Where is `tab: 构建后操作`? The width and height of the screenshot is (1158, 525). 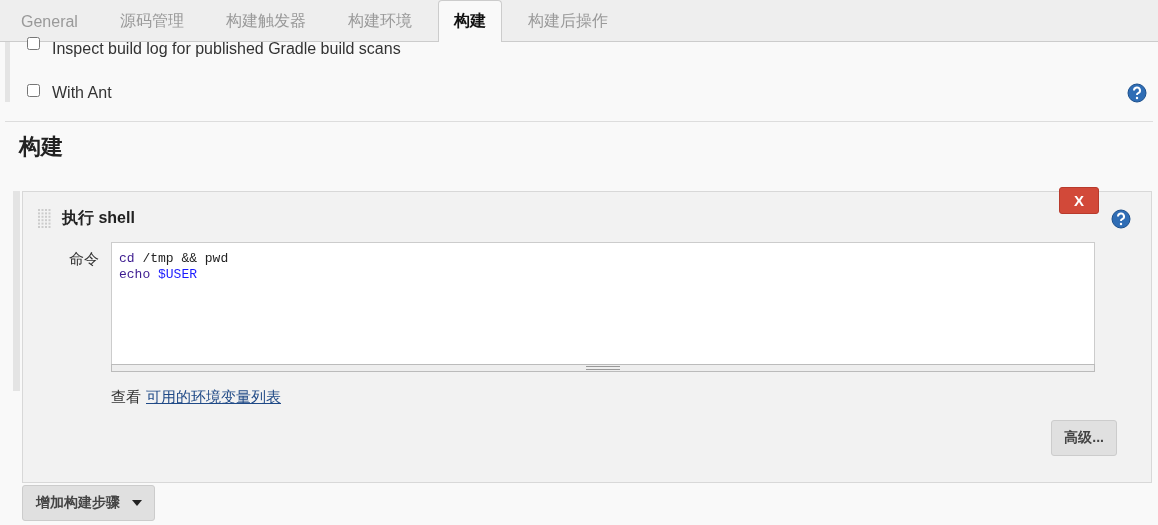 tab: 构建后操作 is located at coordinates (567, 21).